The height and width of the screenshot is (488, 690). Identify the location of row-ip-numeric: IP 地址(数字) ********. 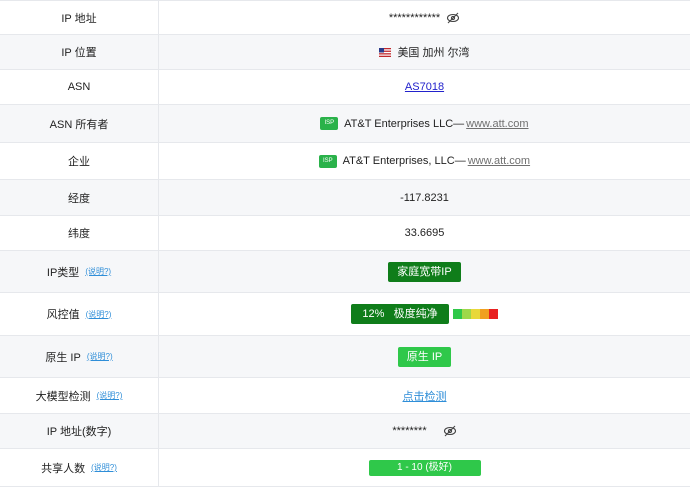
(345, 431).